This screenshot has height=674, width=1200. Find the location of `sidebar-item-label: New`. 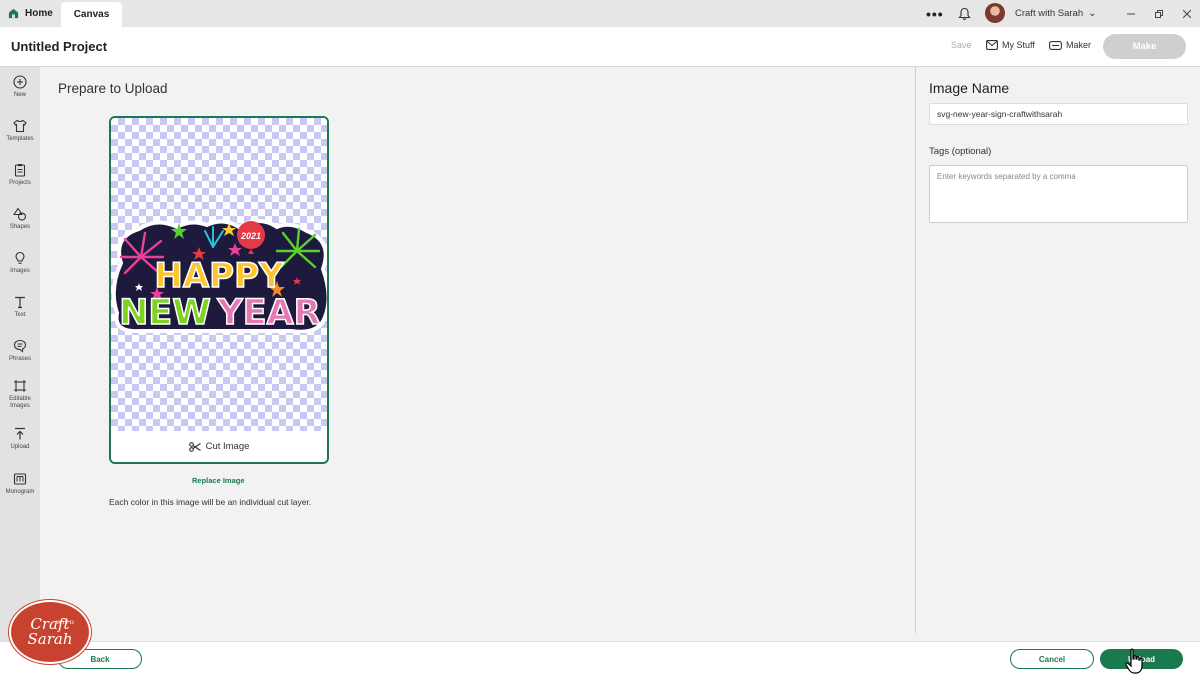

sidebar-item-label: New is located at coordinates (19, 95).